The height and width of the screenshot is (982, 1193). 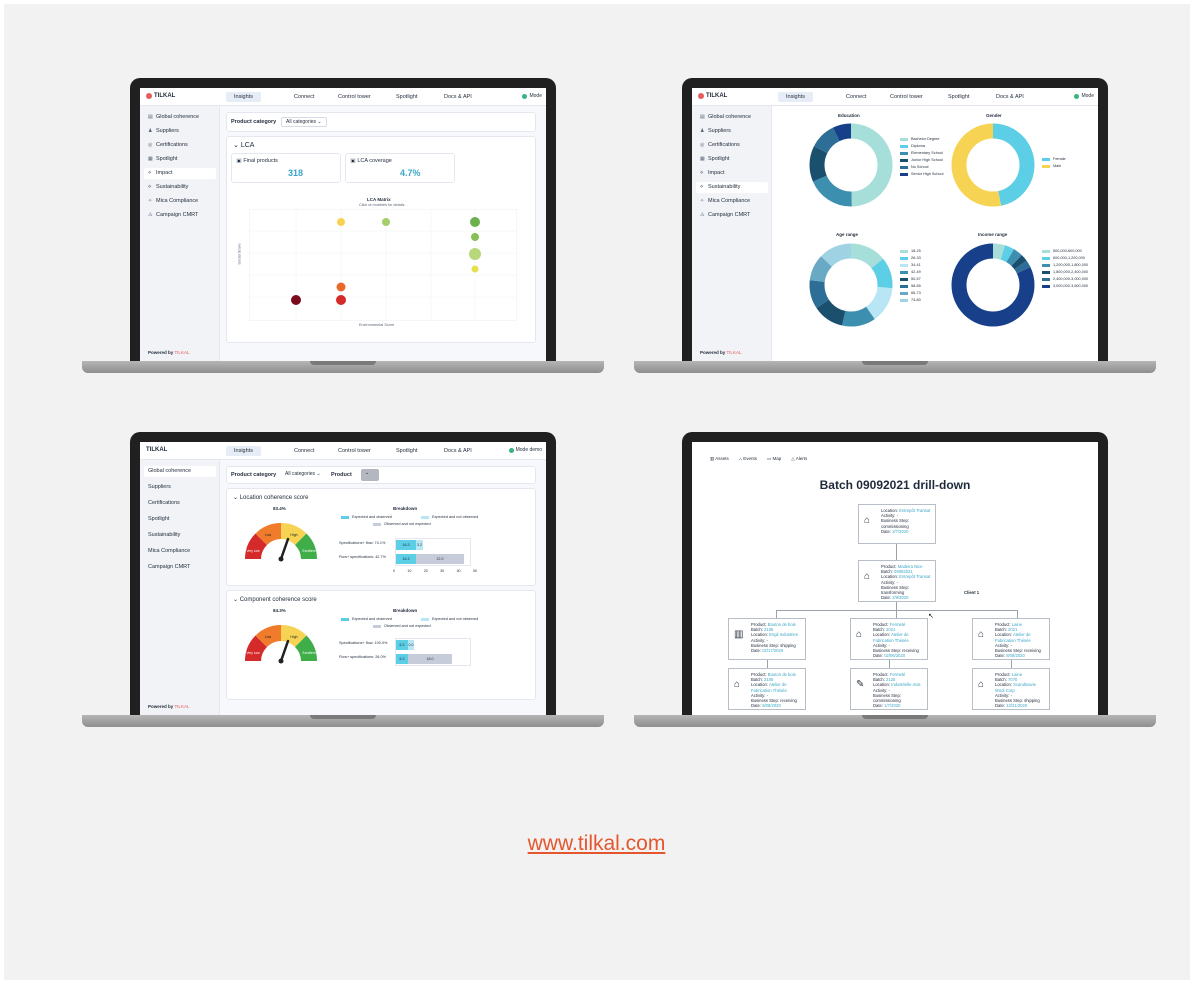 I want to click on node-value: 2/9/2020, so click(x=900, y=598).